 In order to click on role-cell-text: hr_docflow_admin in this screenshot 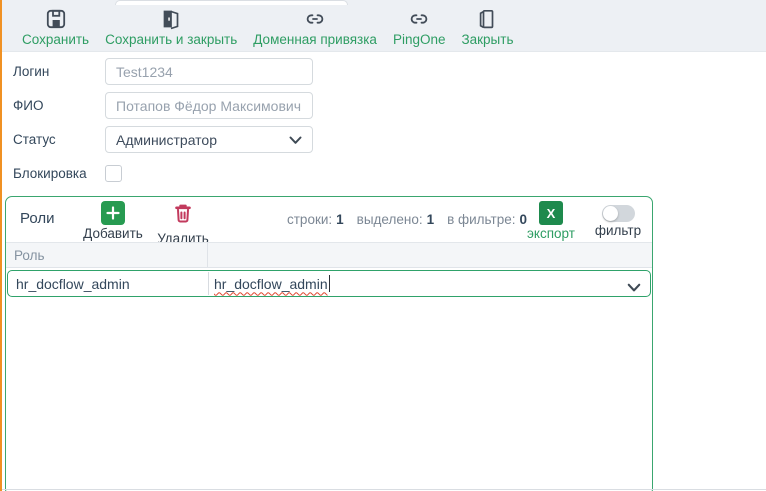, I will do `click(69, 284)`.